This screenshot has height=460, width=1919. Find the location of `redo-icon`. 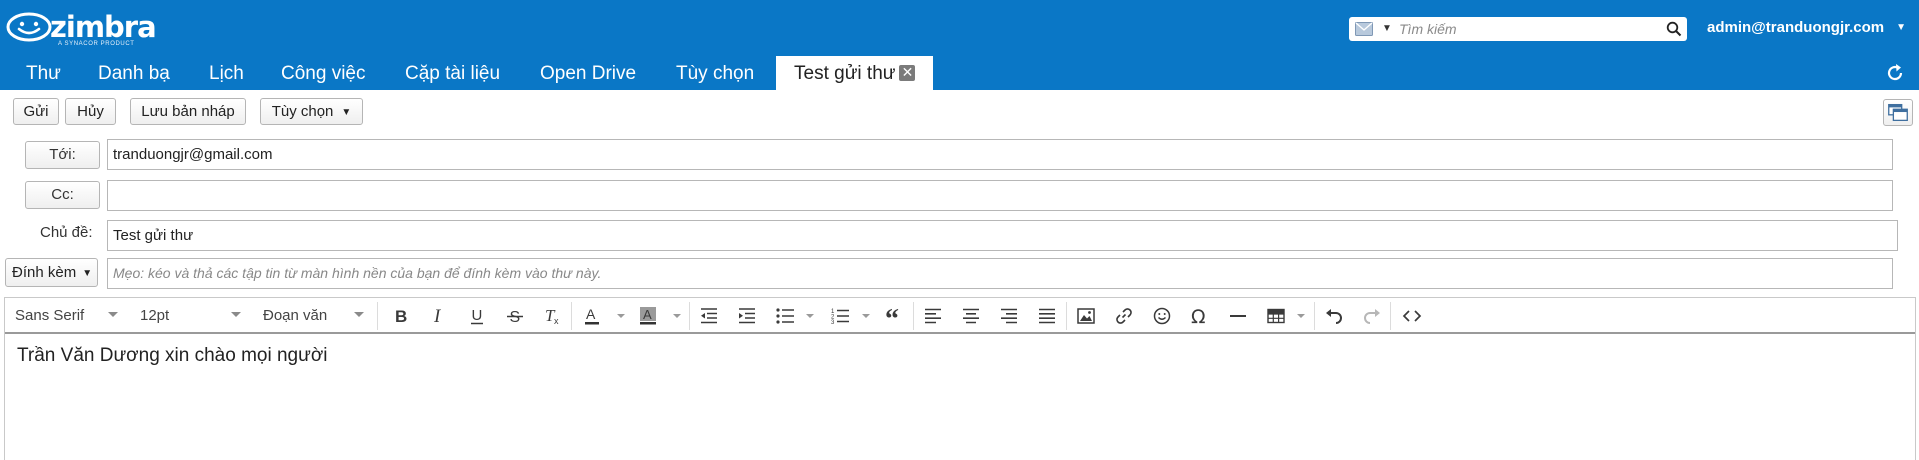

redo-icon is located at coordinates (1372, 316).